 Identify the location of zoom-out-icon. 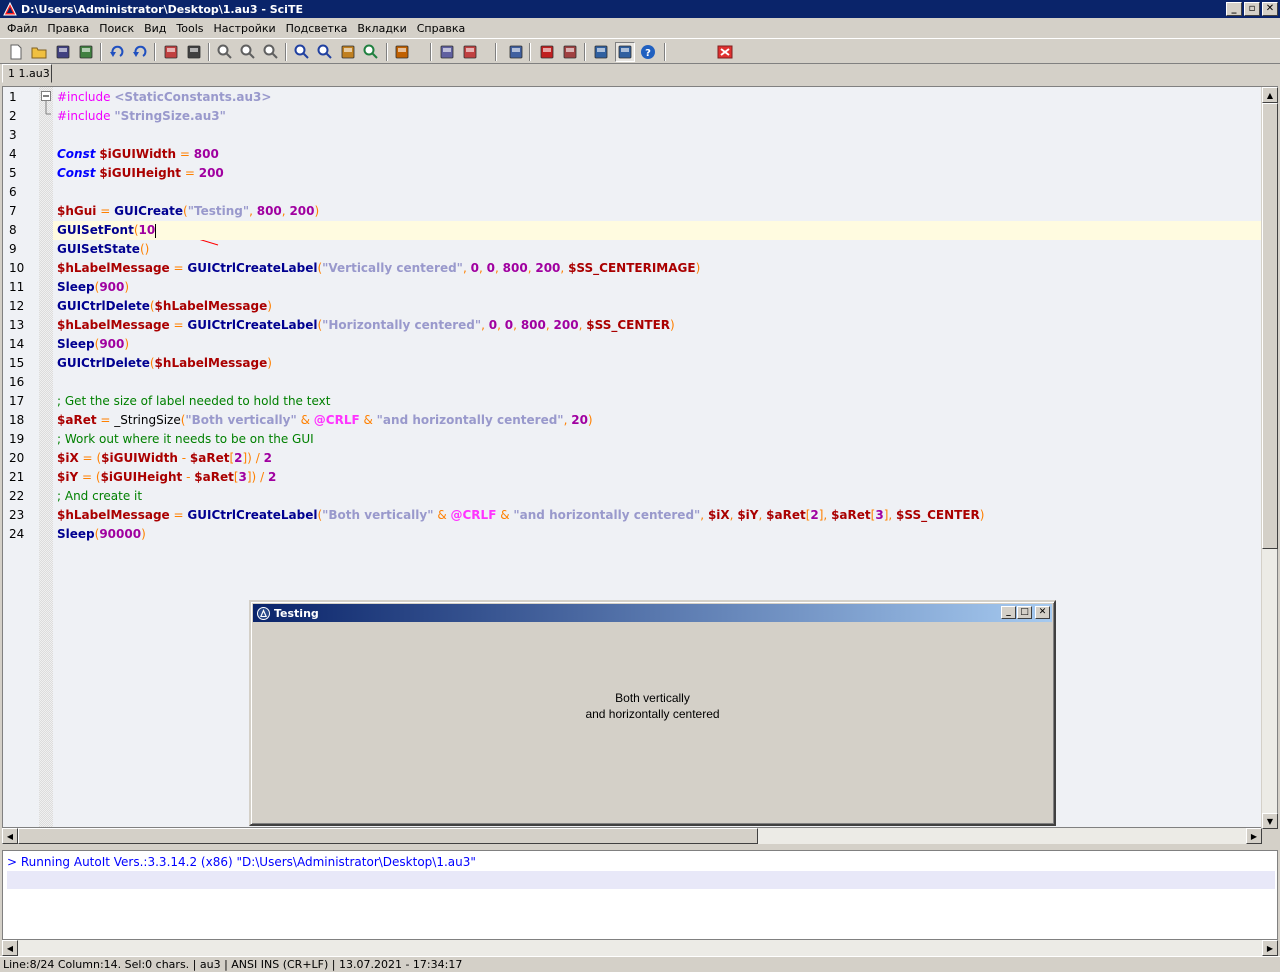
(248, 52).